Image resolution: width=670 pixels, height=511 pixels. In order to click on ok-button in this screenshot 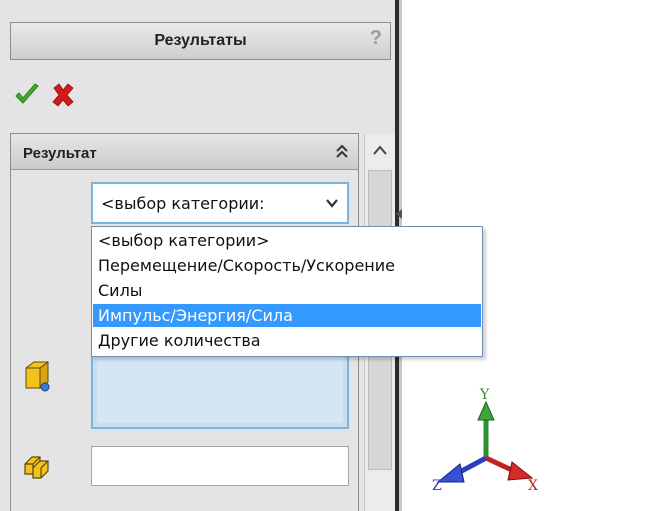, I will do `click(27, 95)`.